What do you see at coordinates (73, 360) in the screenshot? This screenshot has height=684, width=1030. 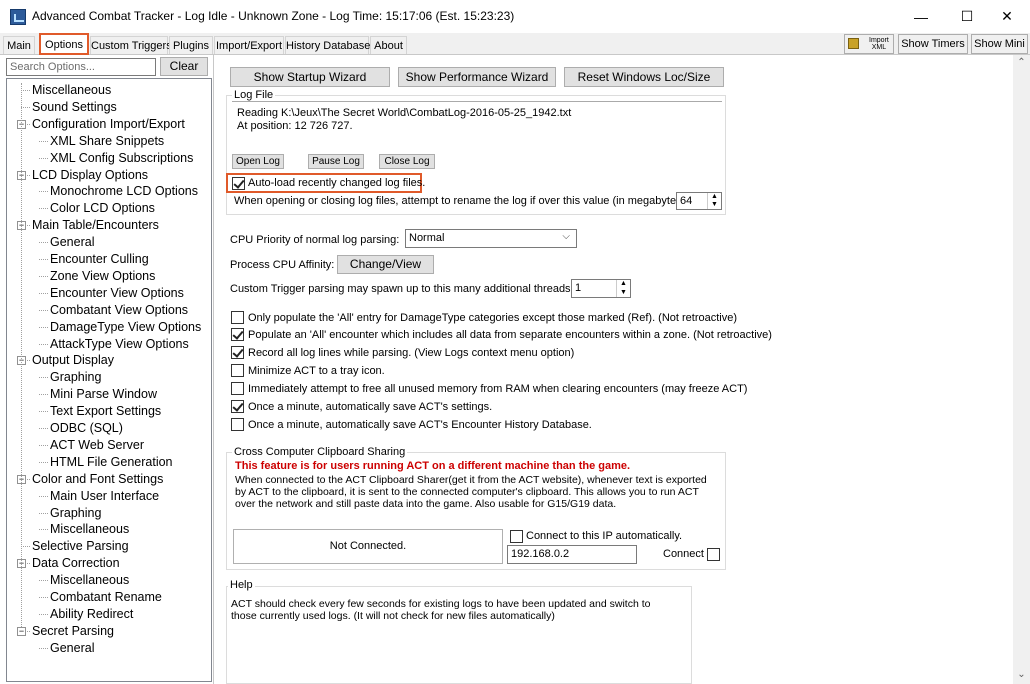 I see `tree-item: Output Display` at bounding box center [73, 360].